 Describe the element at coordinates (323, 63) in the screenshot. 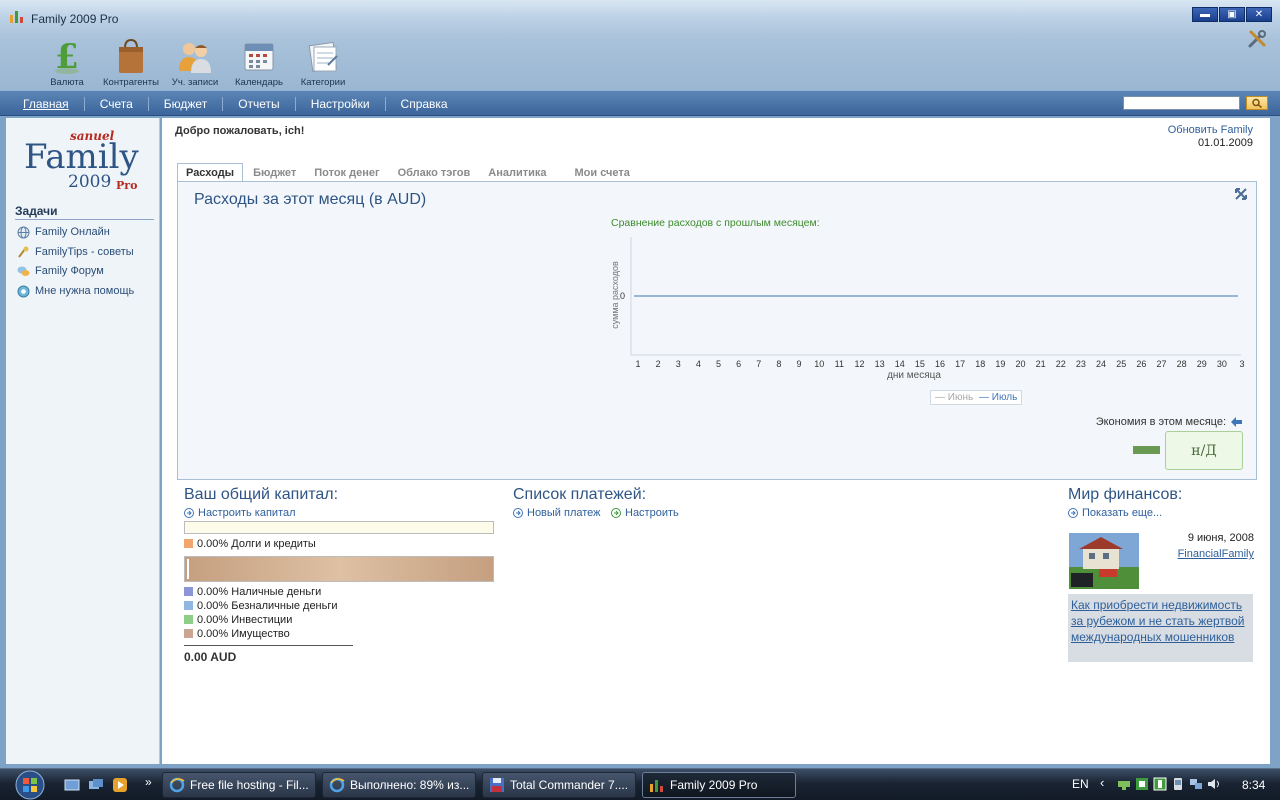

I see `toolbar-categories-button: Категории` at that location.